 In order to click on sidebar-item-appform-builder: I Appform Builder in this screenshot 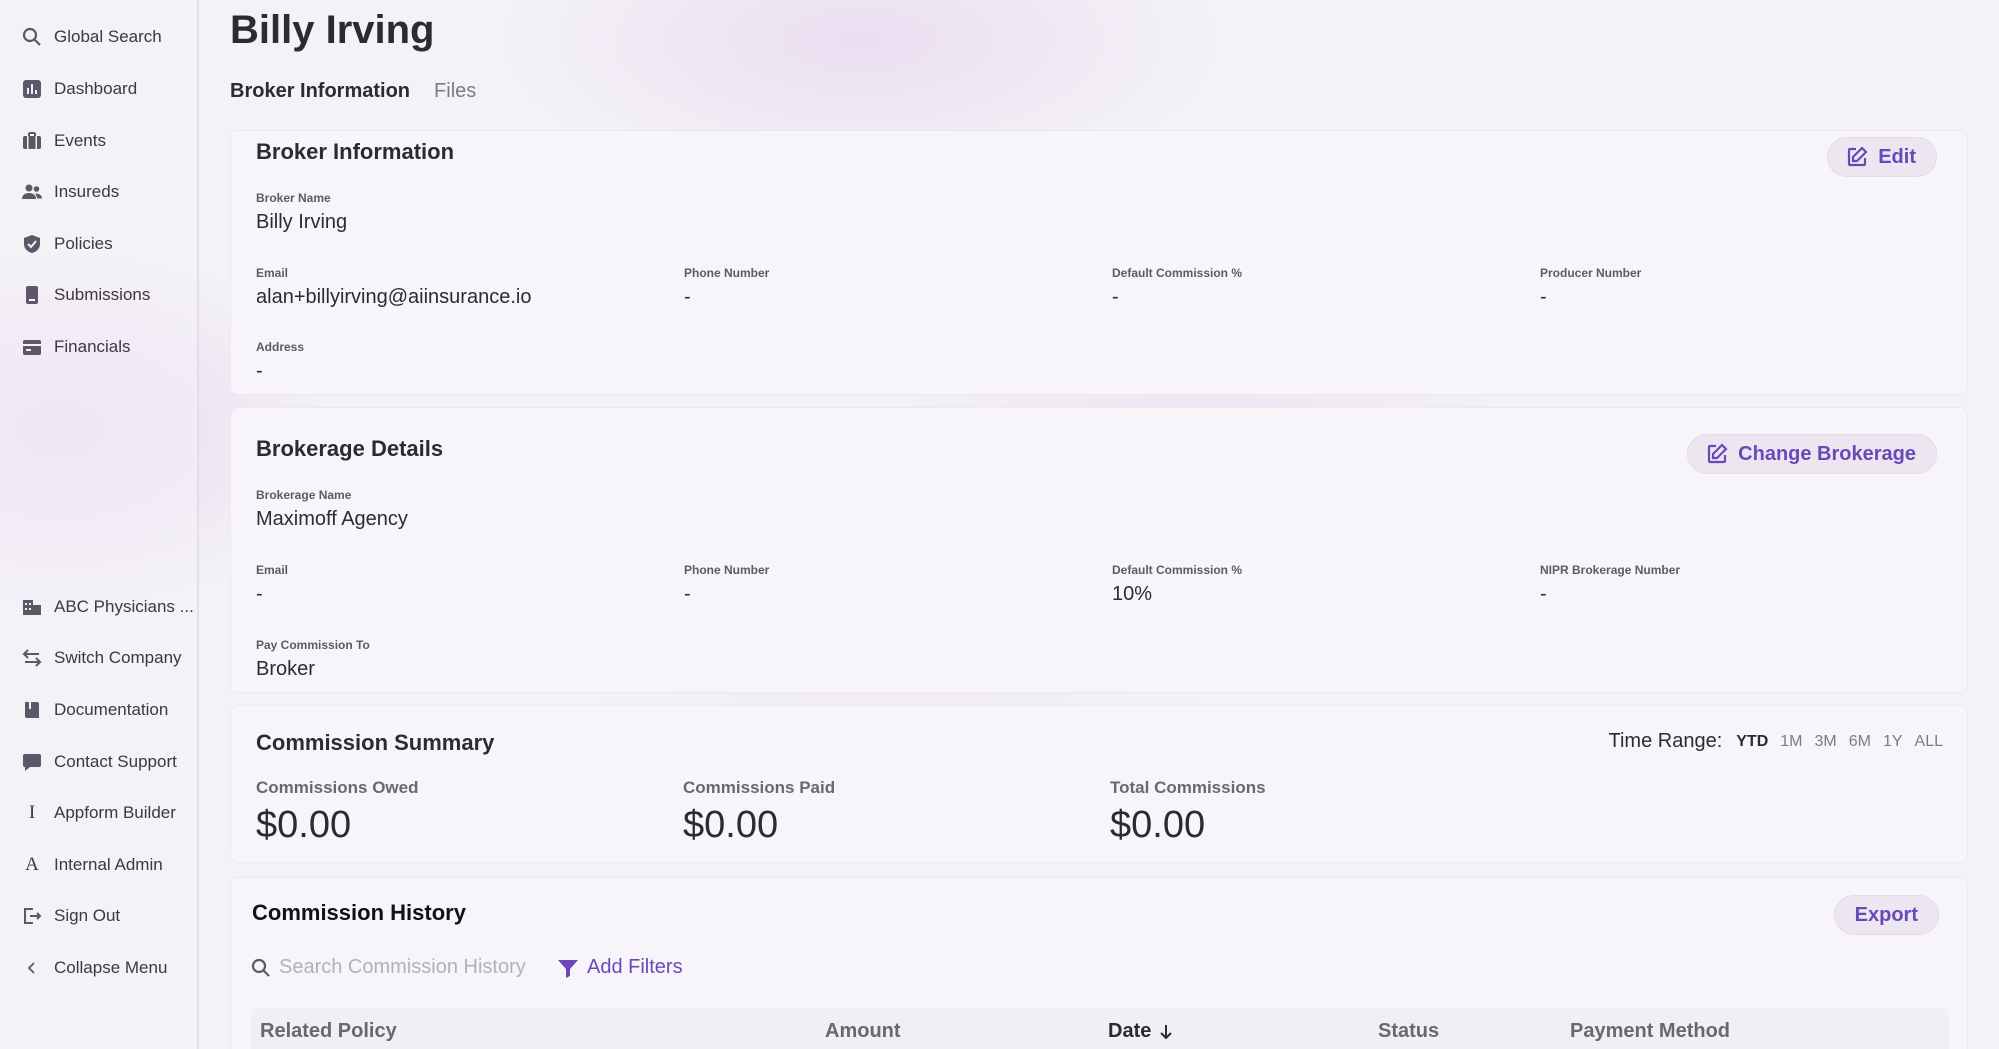, I will do `click(110, 813)`.